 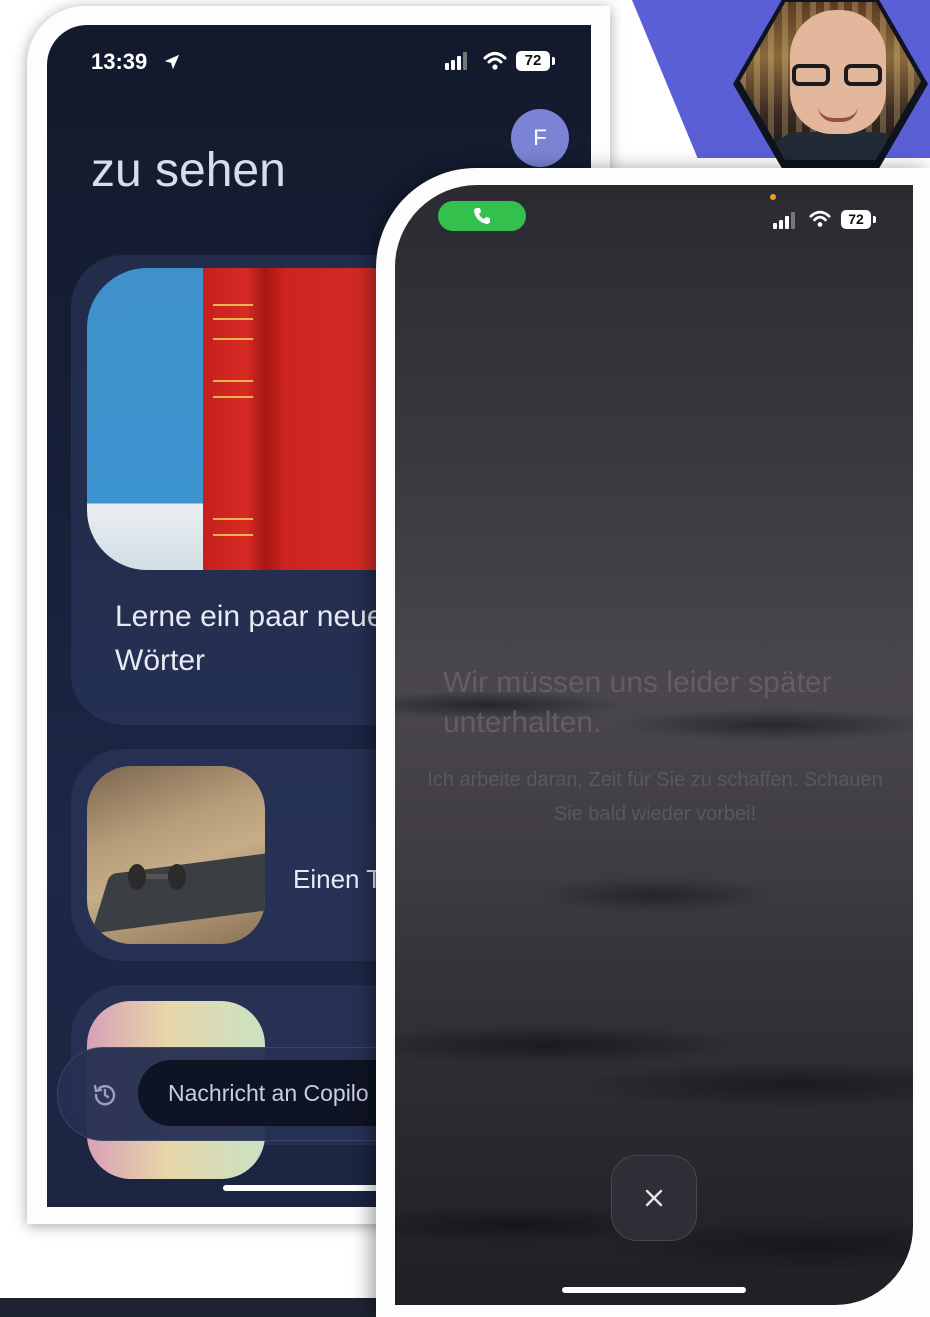 I want to click on close-button, so click(x=654, y=1198).